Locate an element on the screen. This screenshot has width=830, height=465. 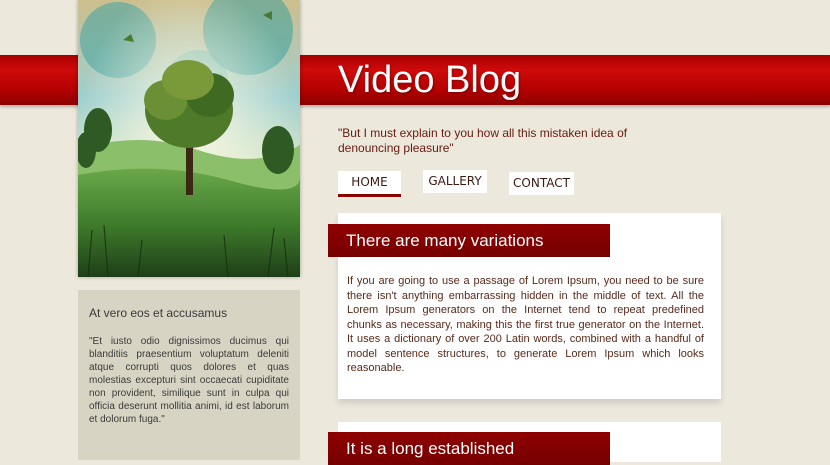
site-title: Video Blog is located at coordinates (430, 80).